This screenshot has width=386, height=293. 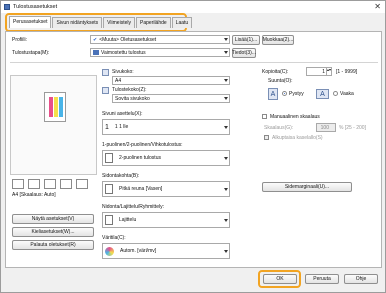 I want to click on output-method-label: Tulostustapa(M):, so click(x=31, y=53).